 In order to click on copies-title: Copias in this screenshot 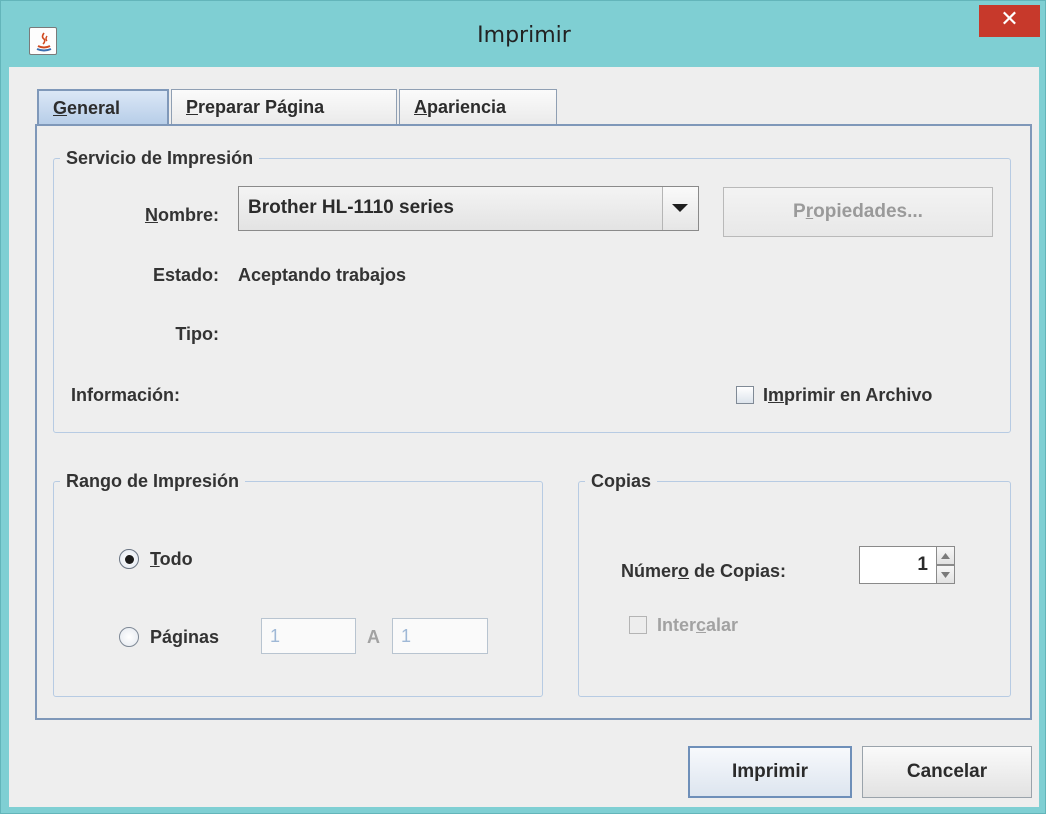, I will do `click(621, 481)`.